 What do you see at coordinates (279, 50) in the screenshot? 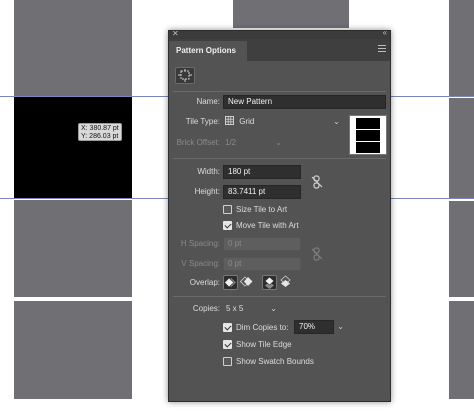
I see `panel-tabbar: Pattern Options` at bounding box center [279, 50].